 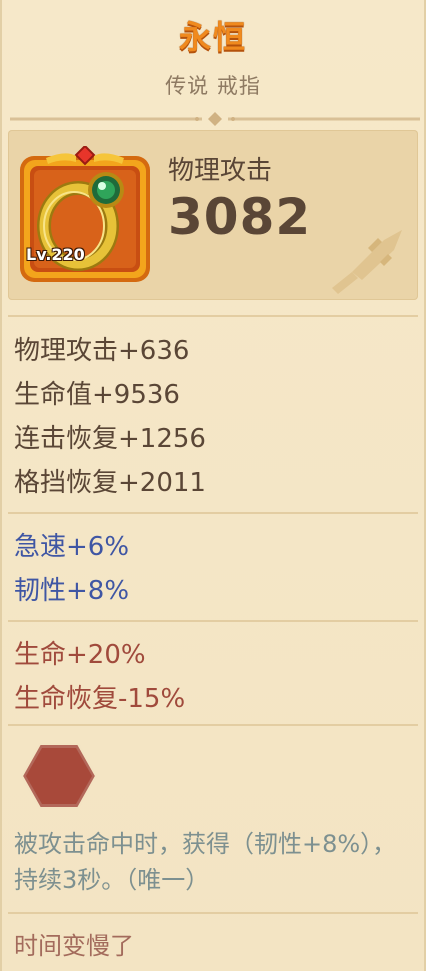 I want to click on ring-item-icon, so click(x=85, y=216).